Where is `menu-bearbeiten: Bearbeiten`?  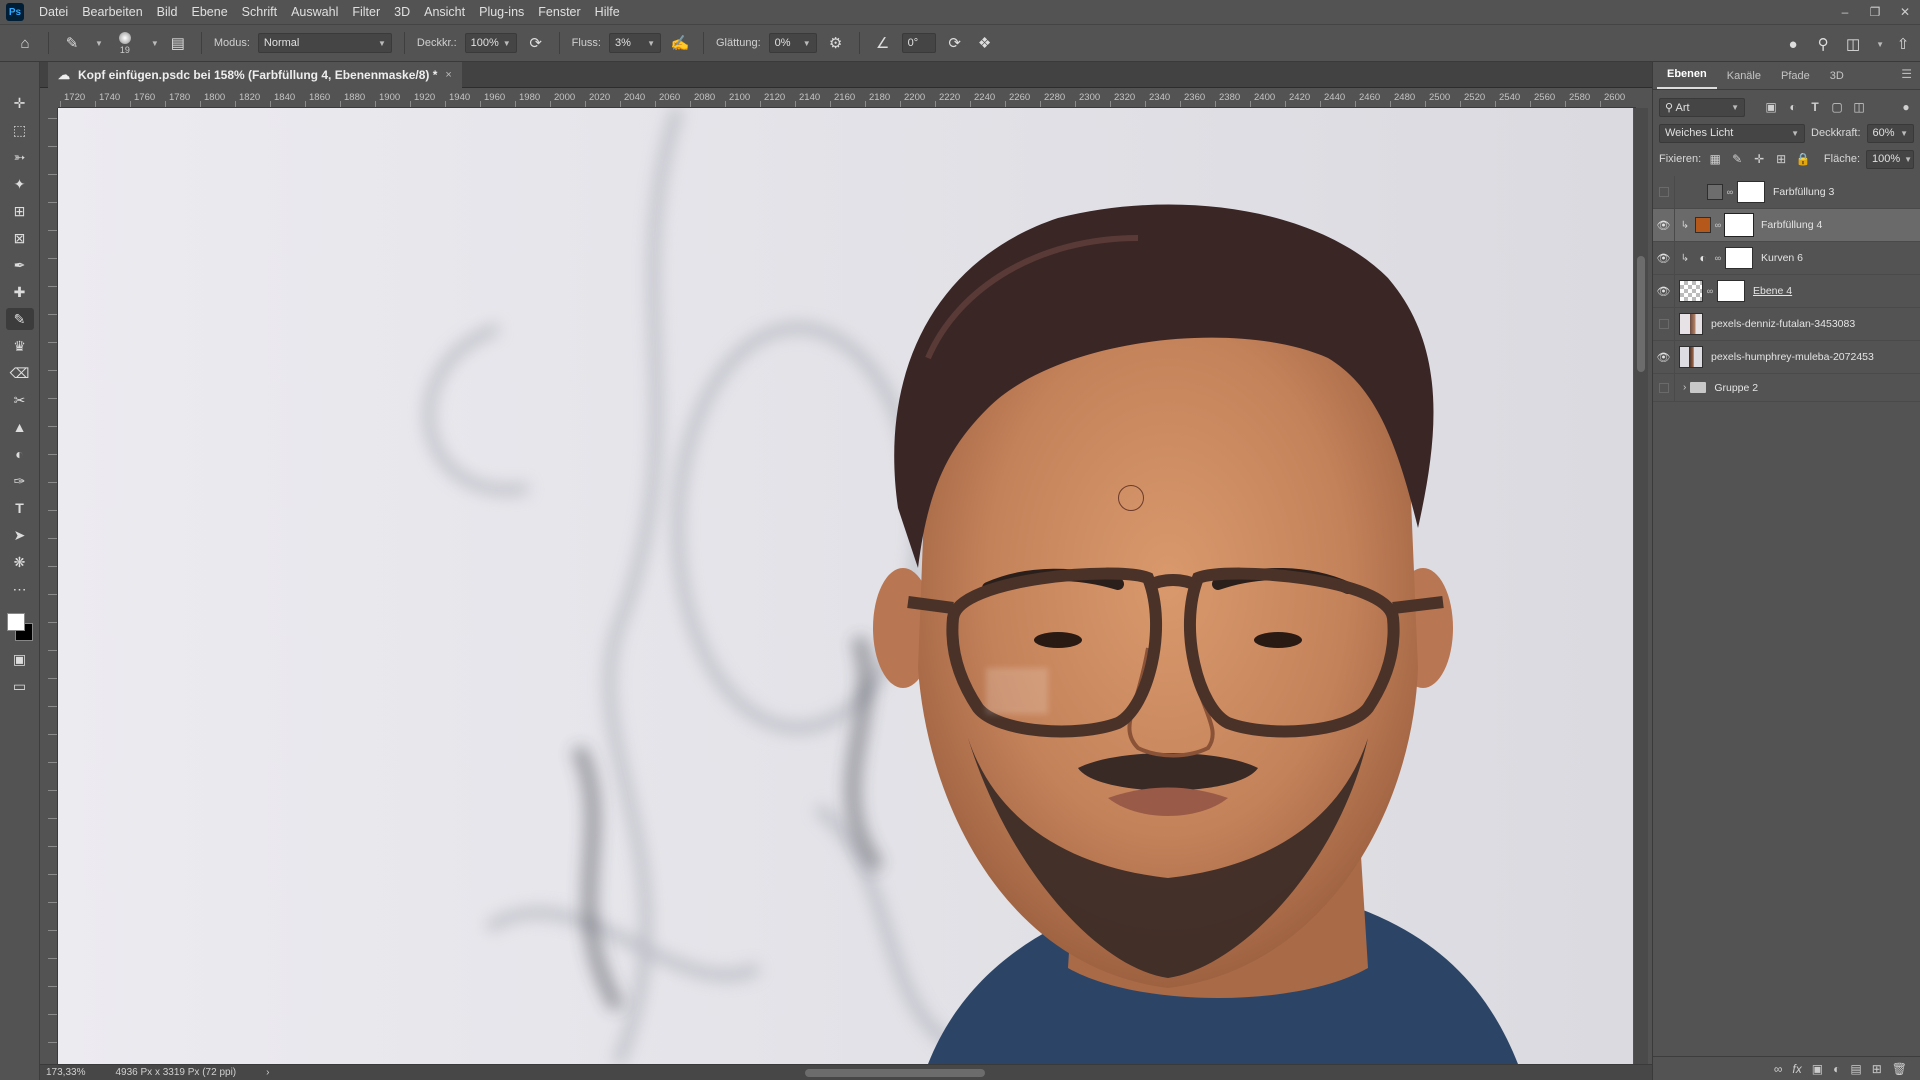
menu-bearbeiten: Bearbeiten is located at coordinates (112, 12).